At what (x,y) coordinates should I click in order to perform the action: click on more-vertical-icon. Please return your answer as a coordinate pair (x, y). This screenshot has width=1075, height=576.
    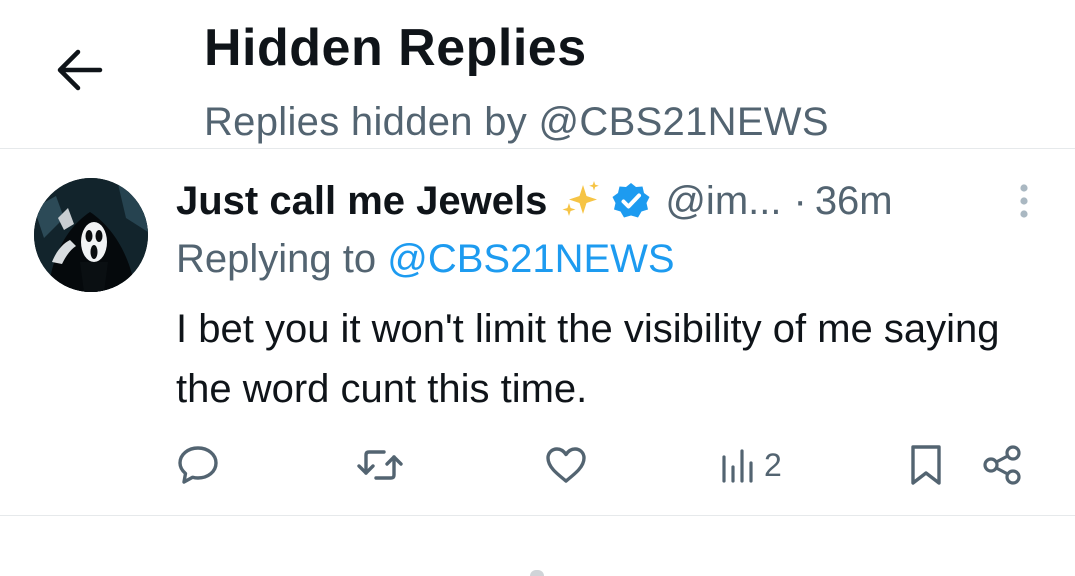
    Looking at the image, I should click on (1024, 201).